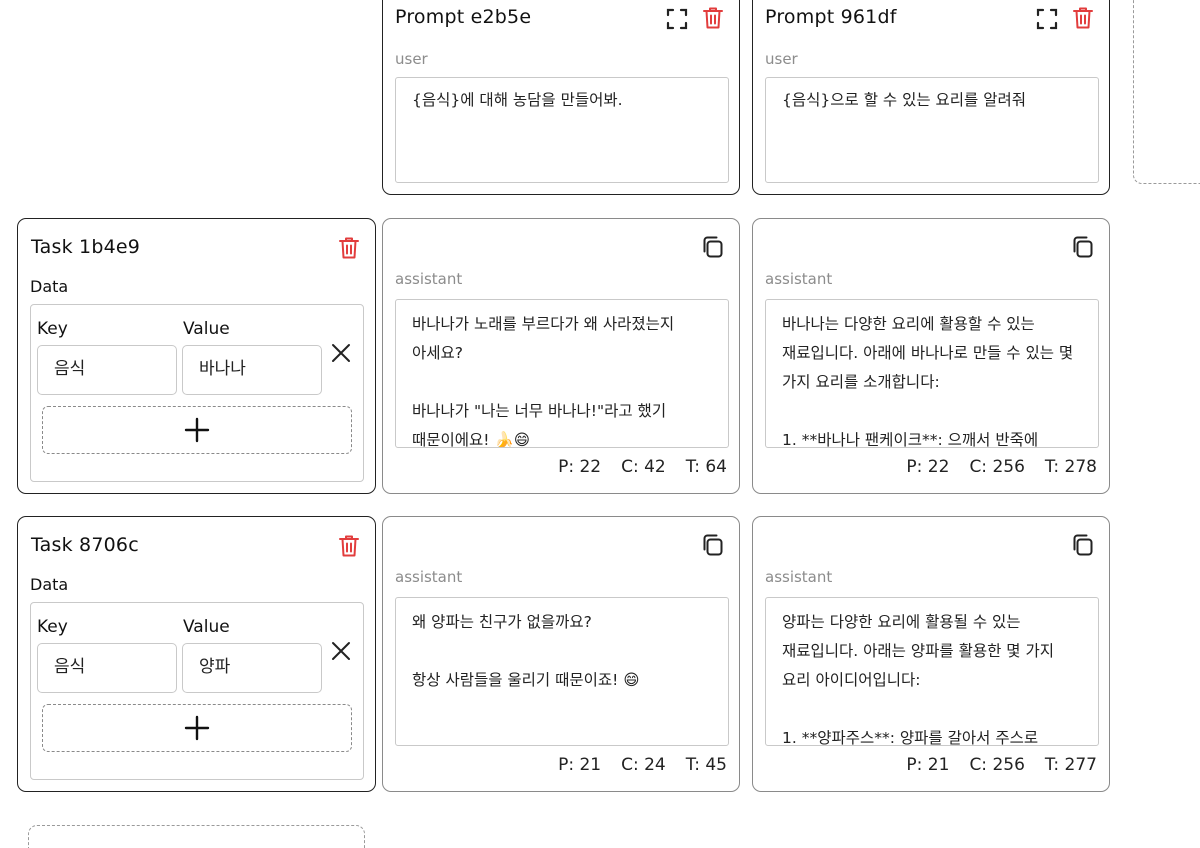 The height and width of the screenshot is (848, 1200). I want to click on task-title: Task 8706c, so click(85, 545).